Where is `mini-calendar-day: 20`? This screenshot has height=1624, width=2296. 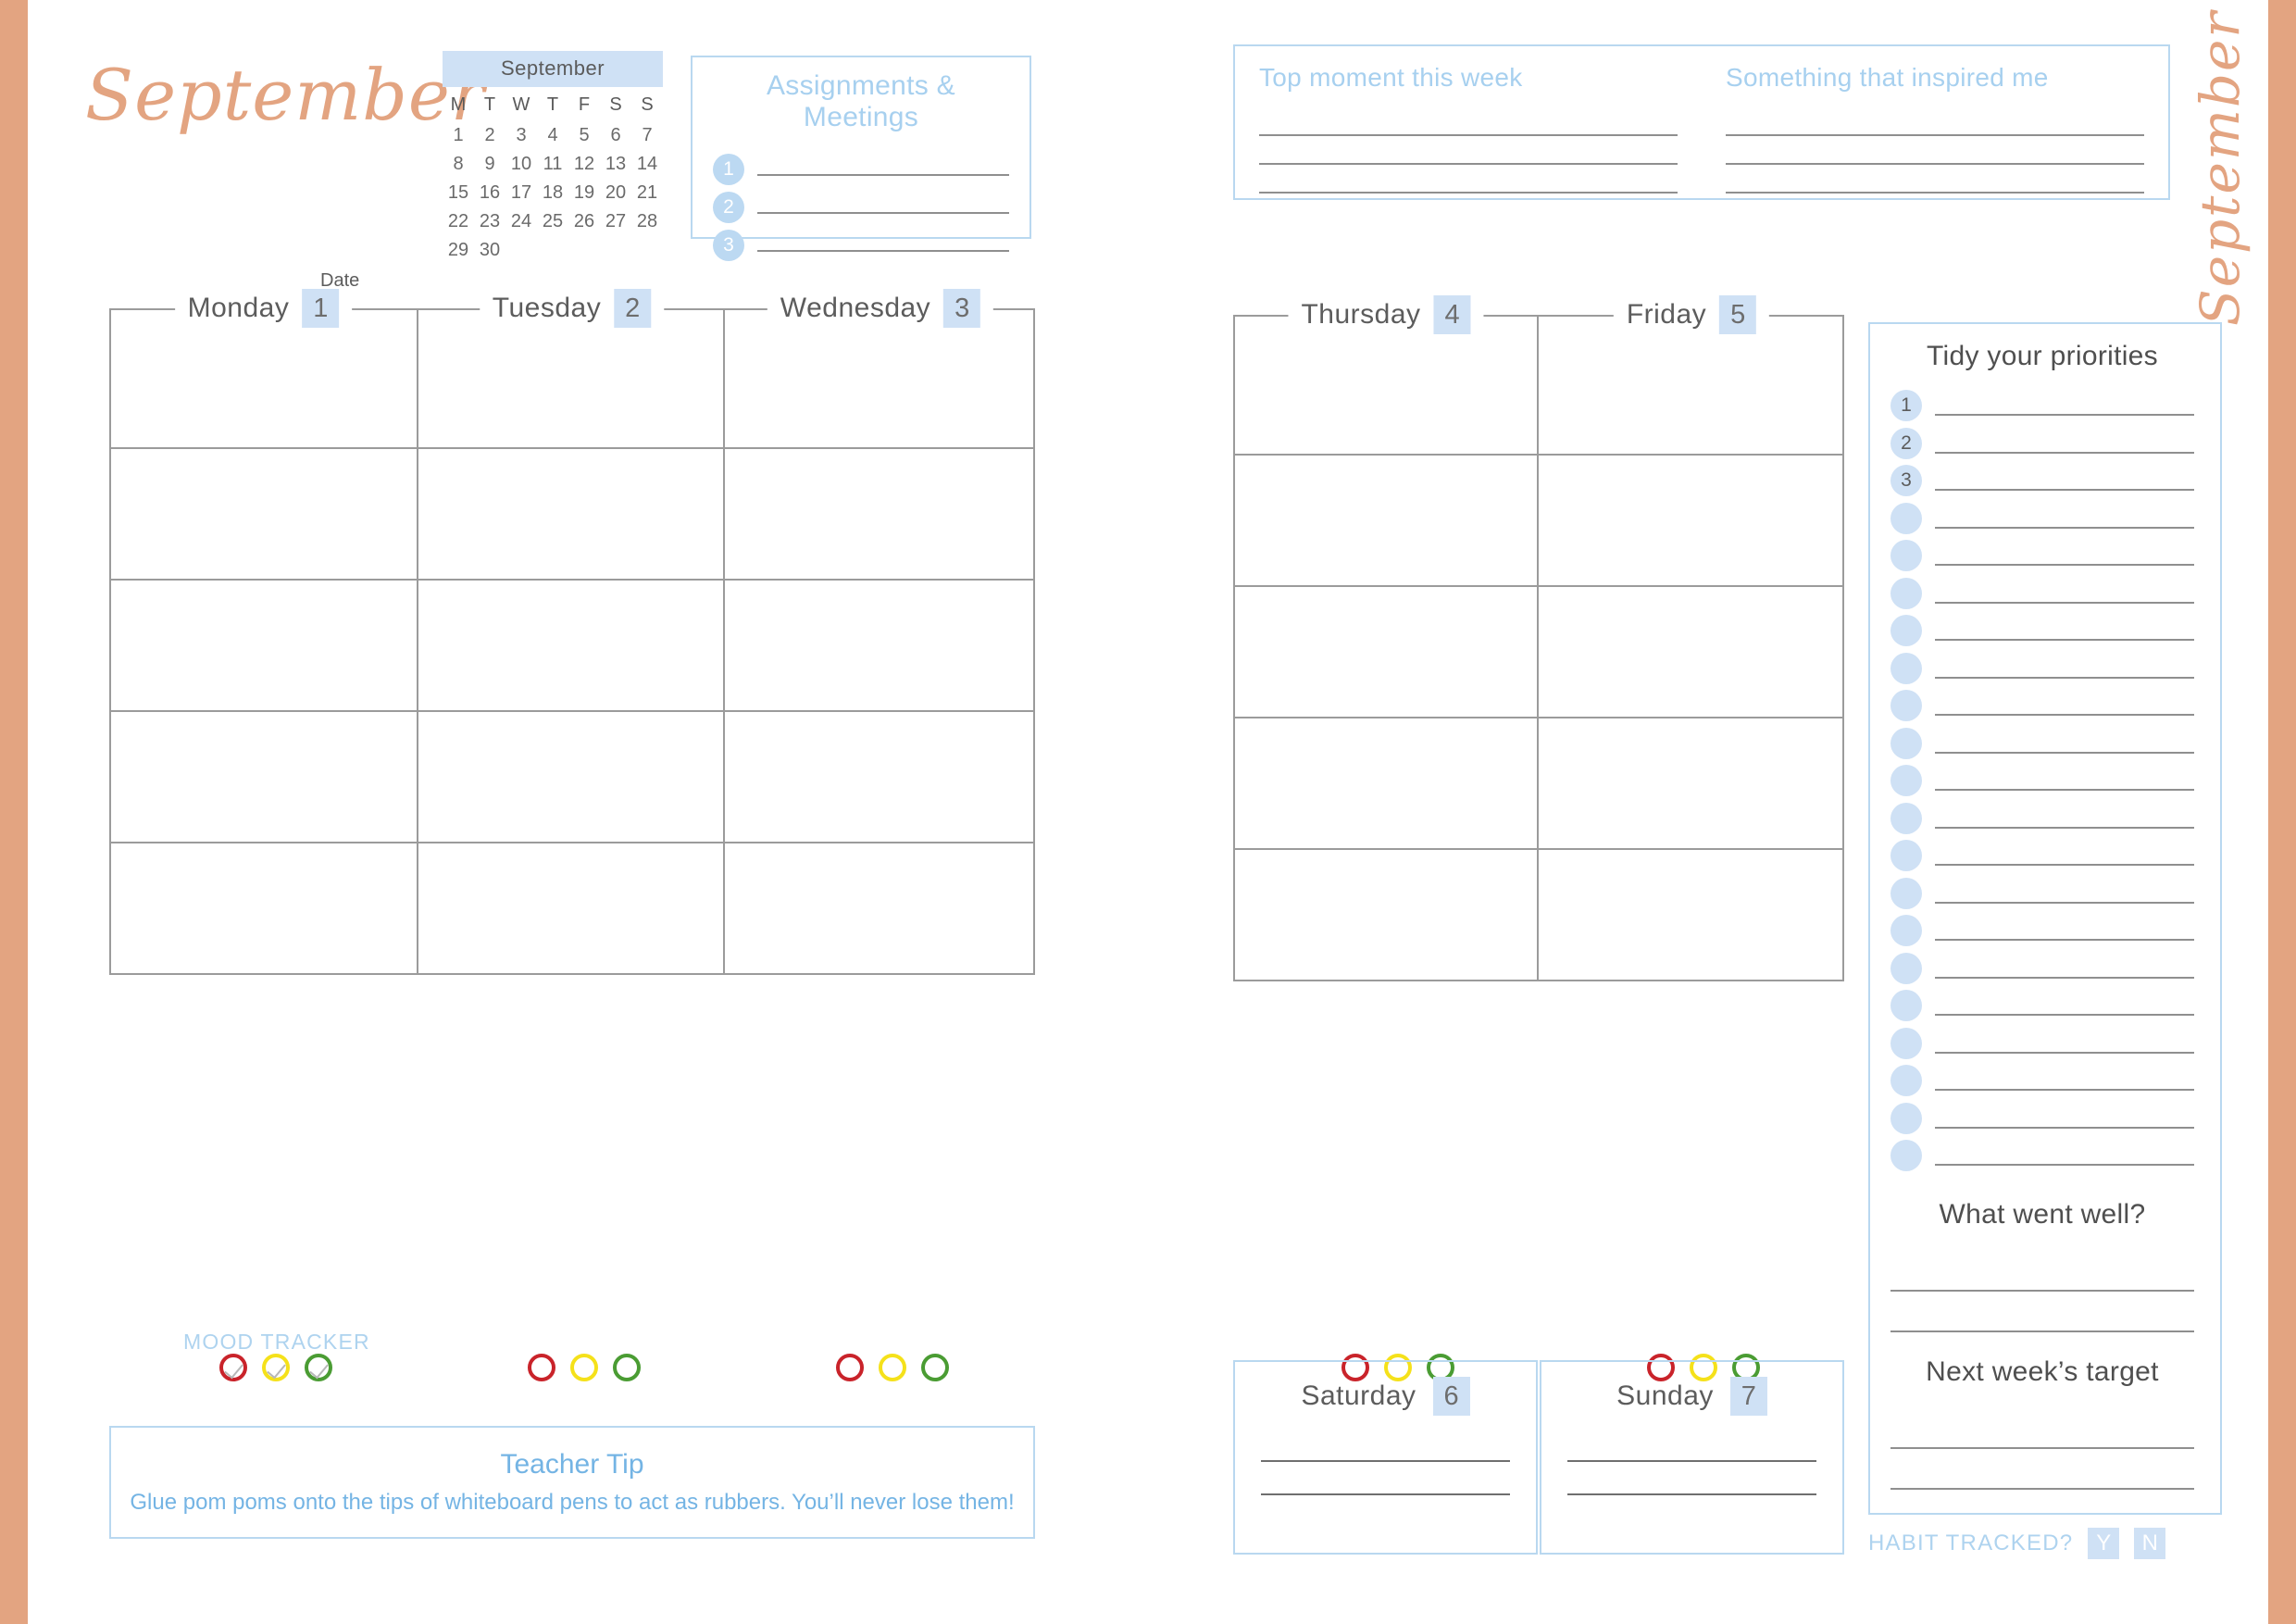
mini-calendar-day: 20 is located at coordinates (615, 193).